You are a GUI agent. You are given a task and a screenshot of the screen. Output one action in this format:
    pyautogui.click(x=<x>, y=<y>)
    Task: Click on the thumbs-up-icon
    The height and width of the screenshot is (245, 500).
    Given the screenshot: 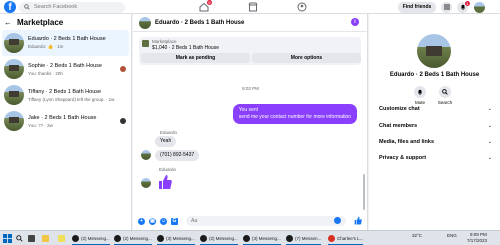 What is the action you would take?
    pyautogui.click(x=165, y=182)
    